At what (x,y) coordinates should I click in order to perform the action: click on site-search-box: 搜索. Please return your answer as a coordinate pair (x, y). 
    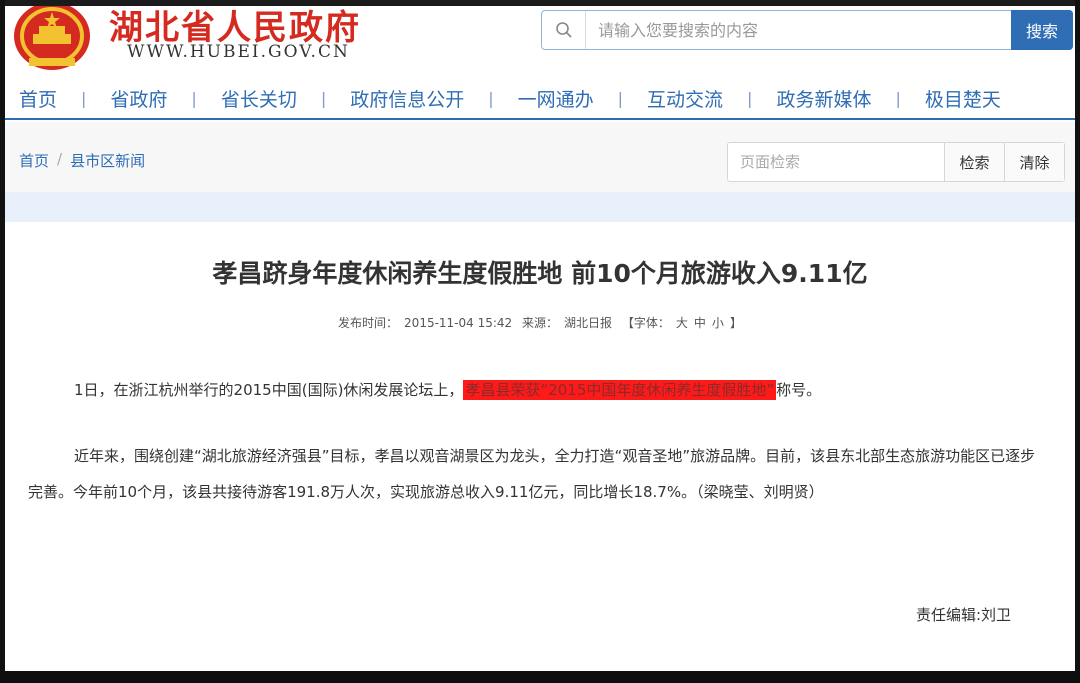
    Looking at the image, I should click on (807, 30).